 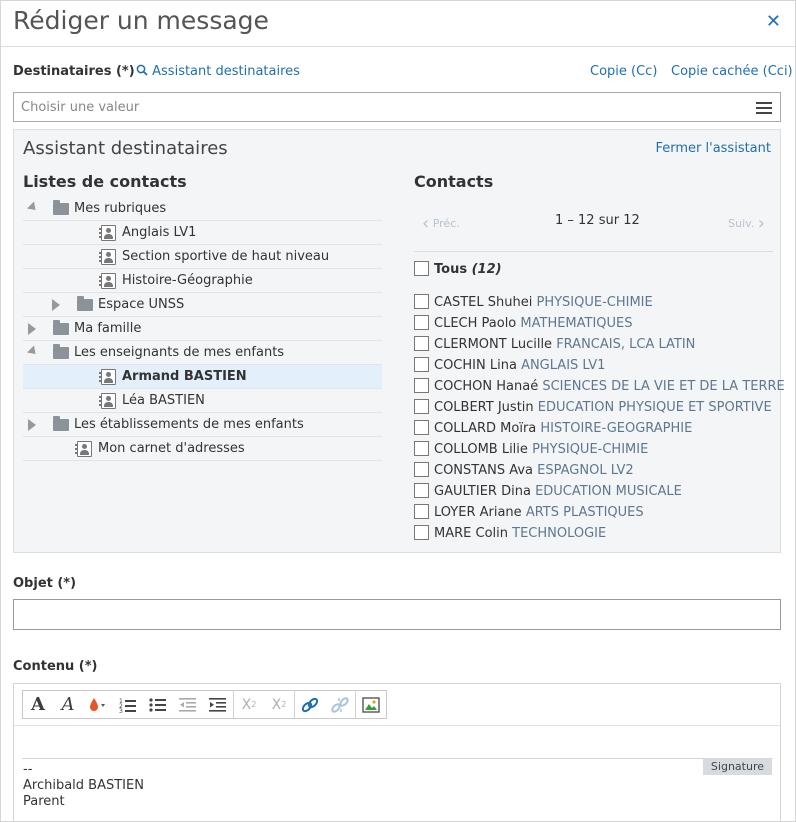 I want to click on recipients-select: Choisir une valeur, so click(x=397, y=107).